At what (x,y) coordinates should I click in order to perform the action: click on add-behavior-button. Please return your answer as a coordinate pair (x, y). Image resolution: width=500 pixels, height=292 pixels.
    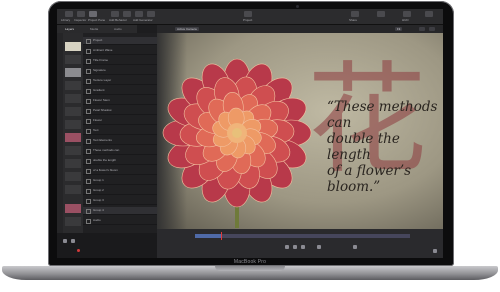
    Looking at the image, I should click on (115, 14).